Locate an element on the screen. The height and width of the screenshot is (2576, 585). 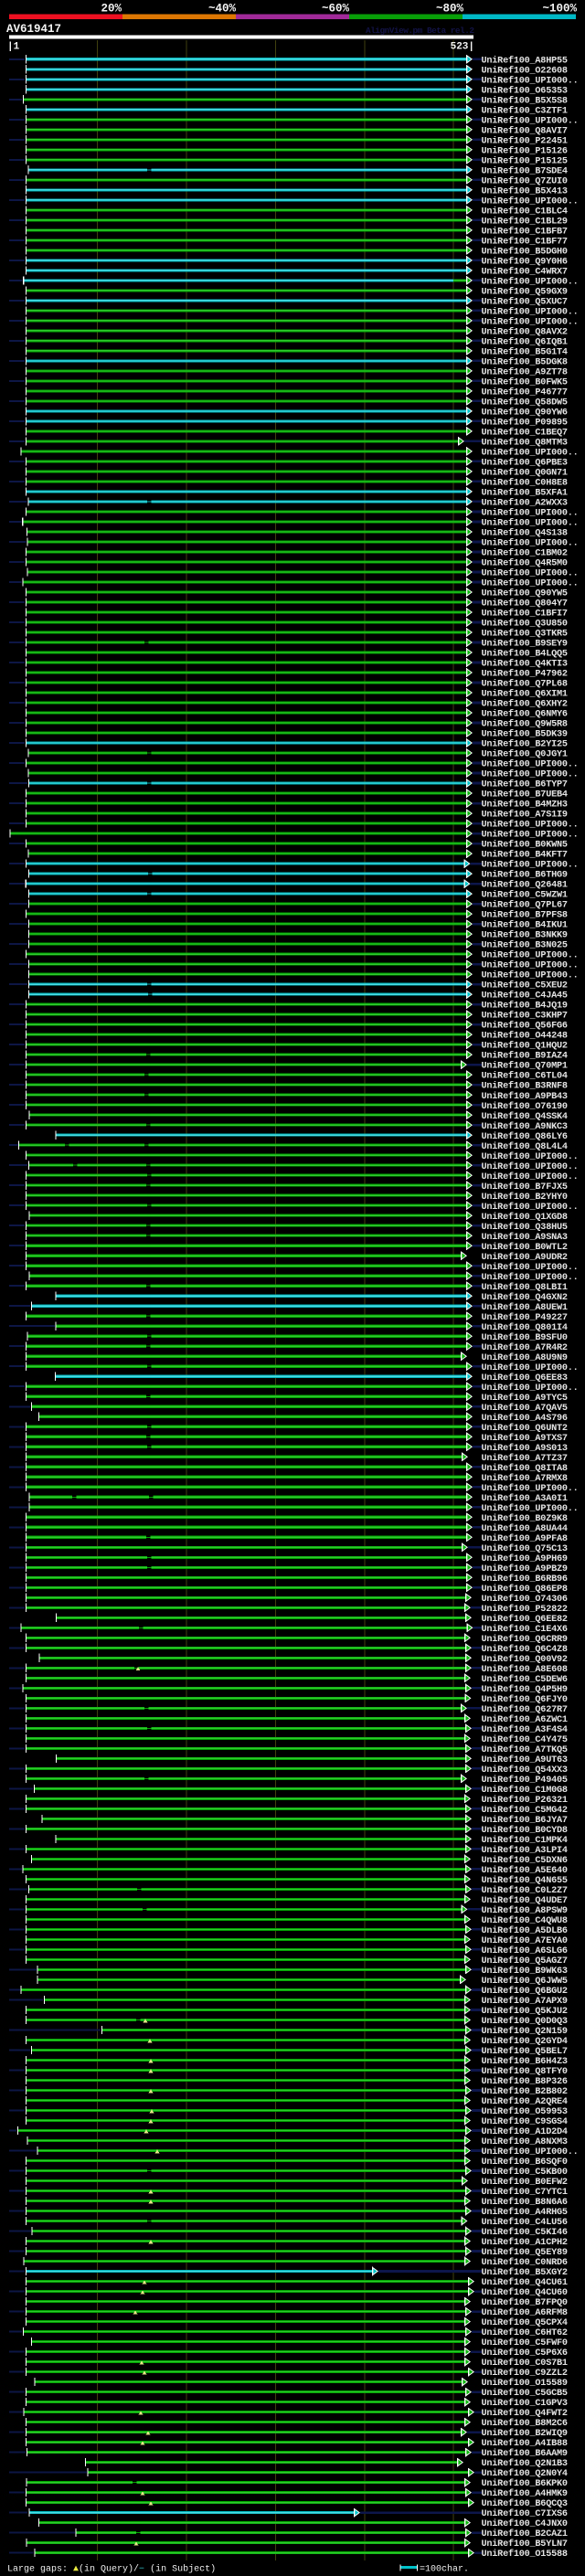
svg-text: UniRef100_Q5KJU2 is located at coordinates (525, 2011).